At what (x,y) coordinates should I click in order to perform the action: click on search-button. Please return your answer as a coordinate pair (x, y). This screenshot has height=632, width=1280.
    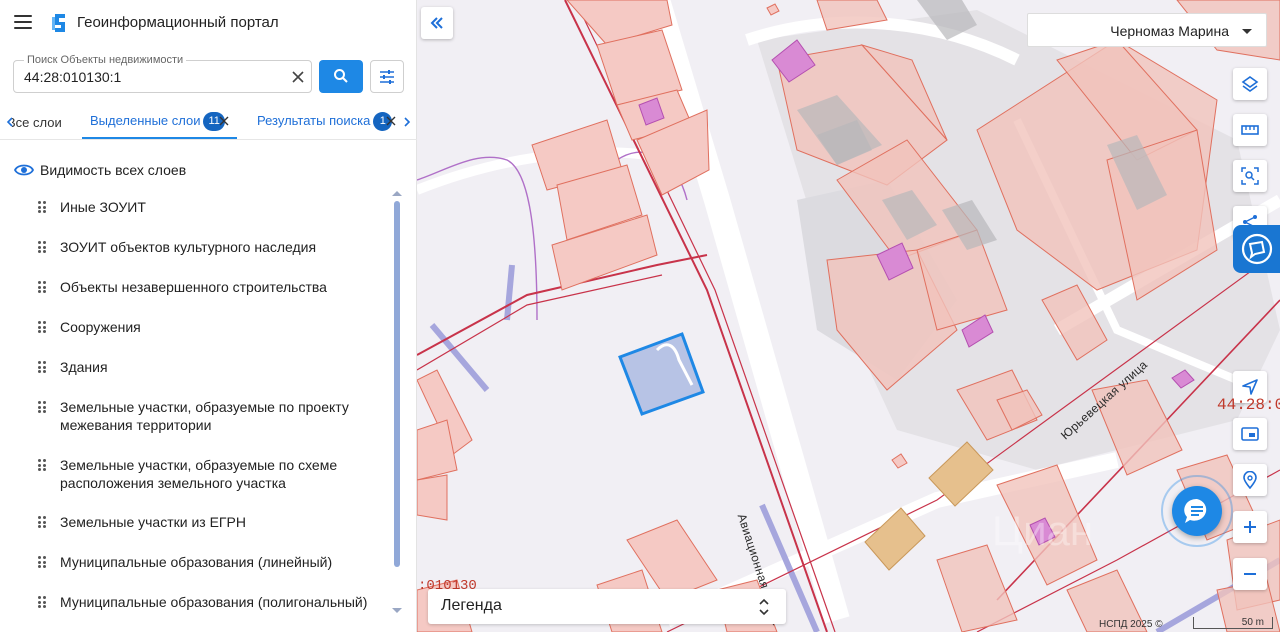
    Looking at the image, I should click on (341, 76).